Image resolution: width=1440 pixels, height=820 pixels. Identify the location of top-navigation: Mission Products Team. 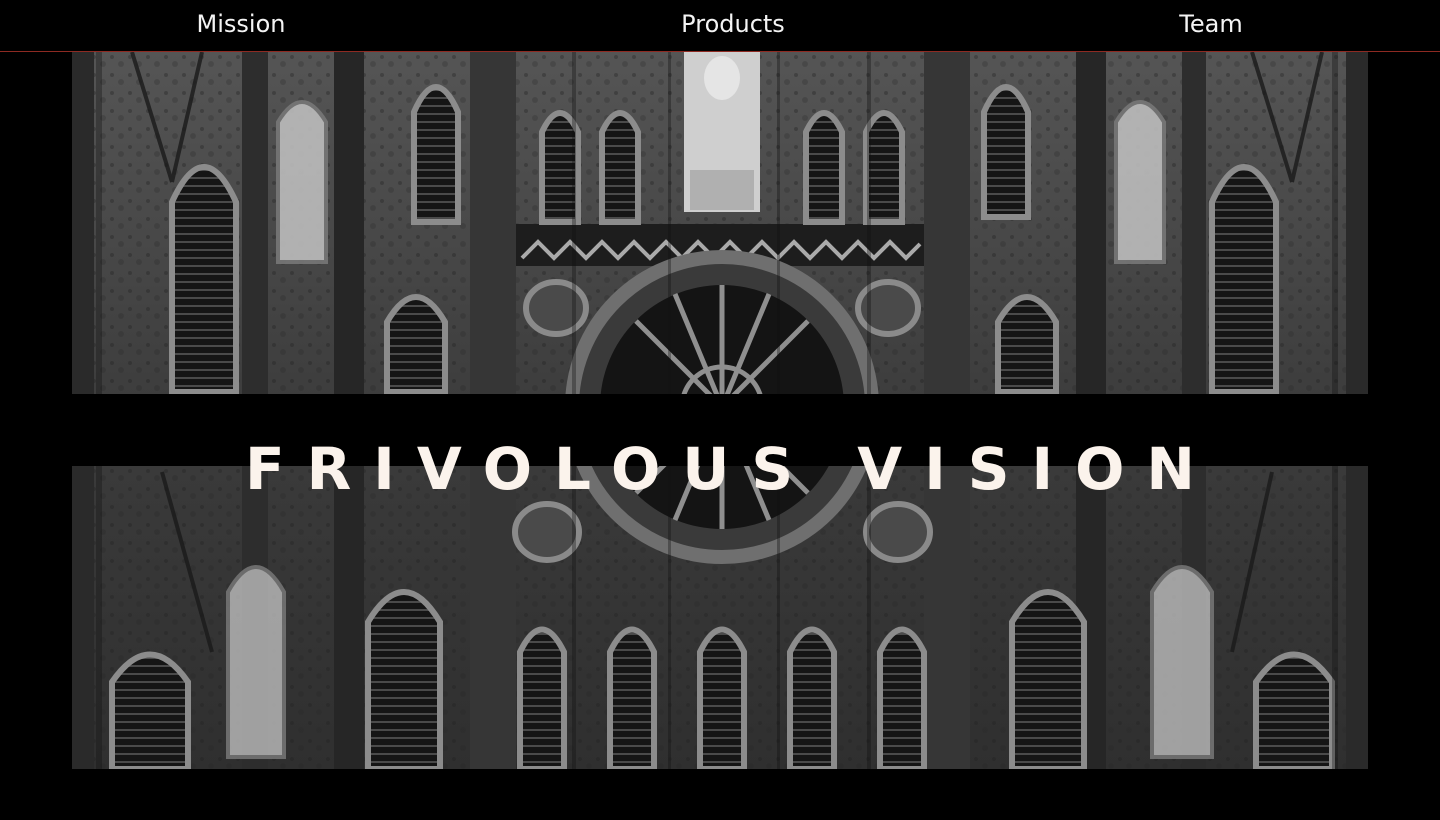
(720, 26).